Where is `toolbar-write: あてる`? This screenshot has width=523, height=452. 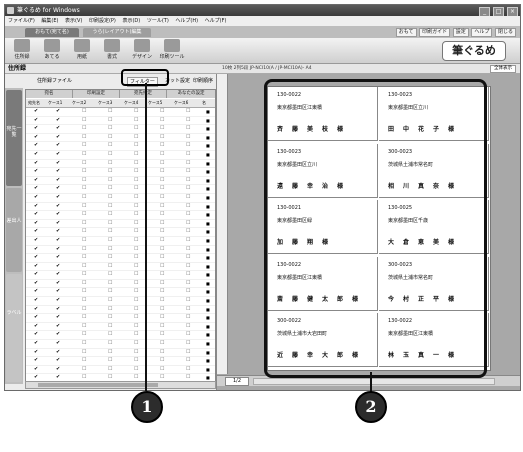
toolbar-write: あてる is located at coordinates (52, 50).